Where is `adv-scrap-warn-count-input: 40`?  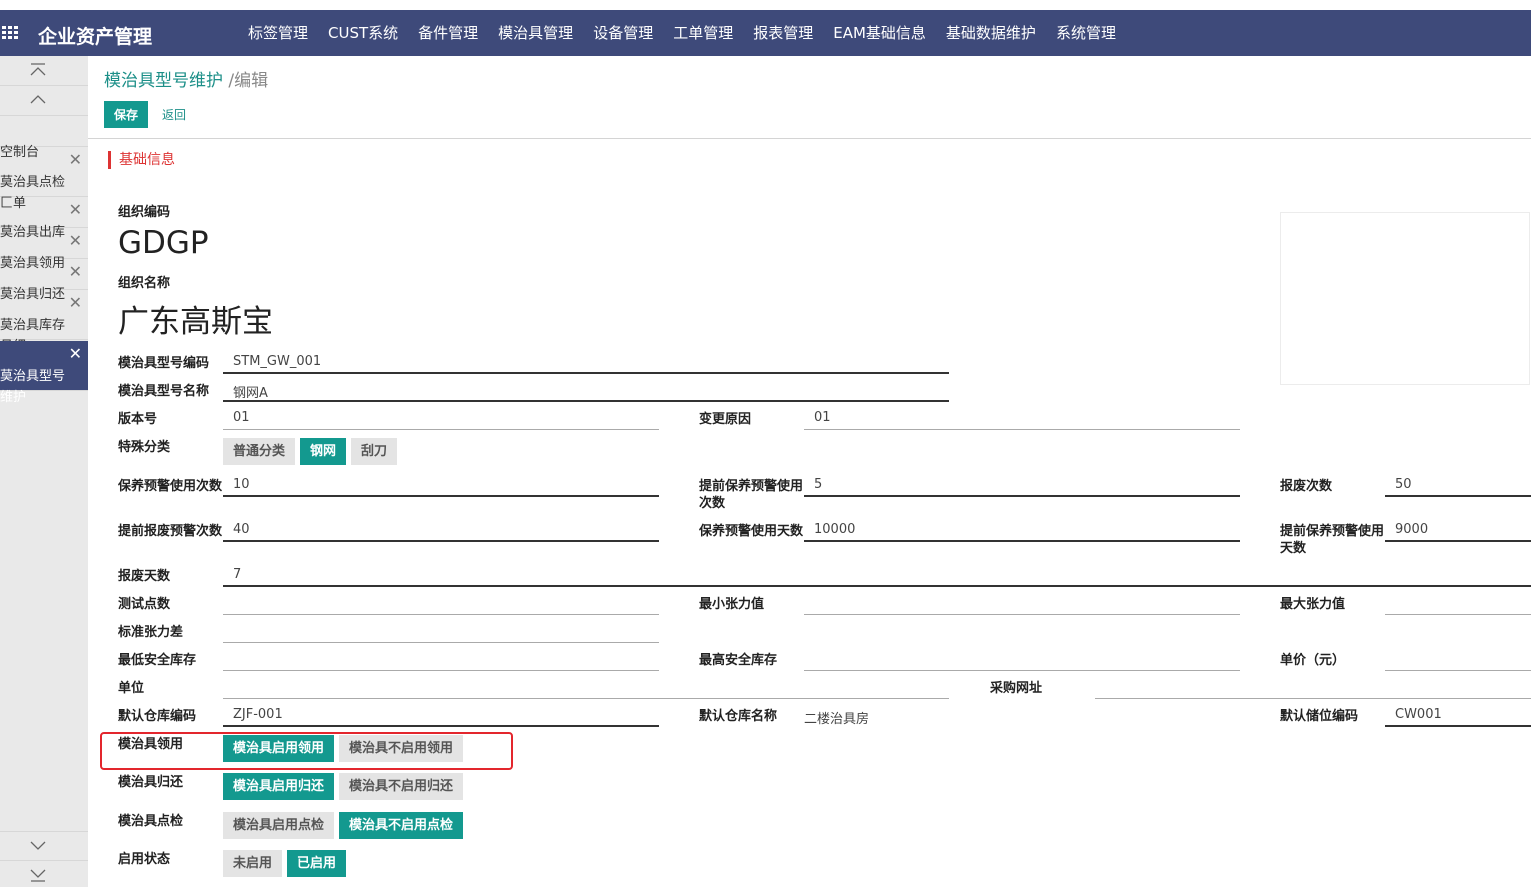
adv-scrap-warn-count-input: 40 is located at coordinates (441, 531).